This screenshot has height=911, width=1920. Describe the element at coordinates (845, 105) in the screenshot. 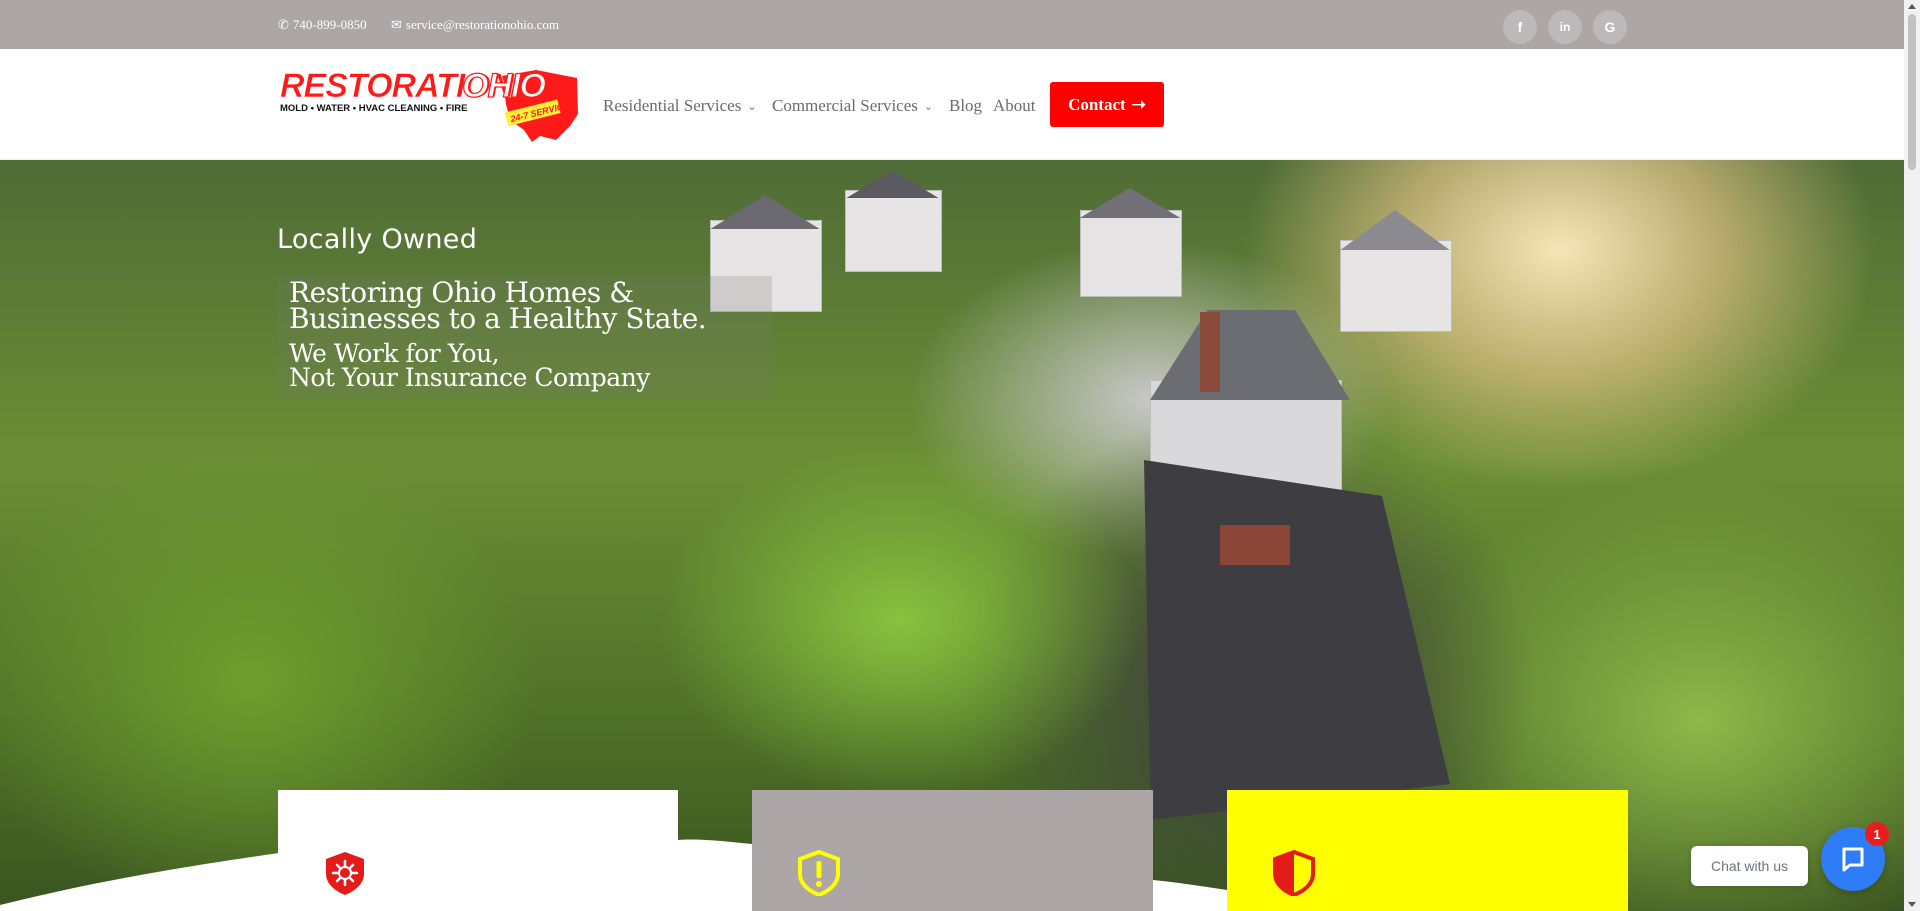

I see `nav-label: Commercial Services` at that location.